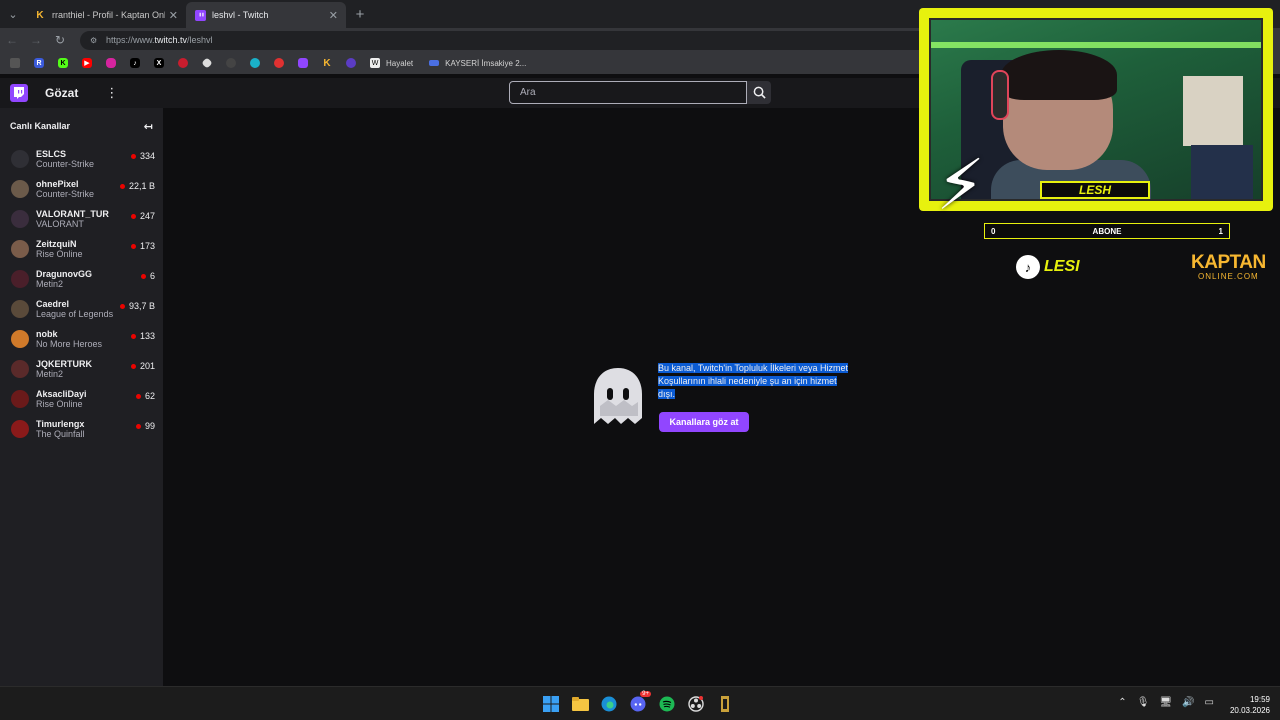 This screenshot has height=720, width=1280. I want to click on sidebar-channel-item: JQKERTURK Metin2 201, so click(81, 369).